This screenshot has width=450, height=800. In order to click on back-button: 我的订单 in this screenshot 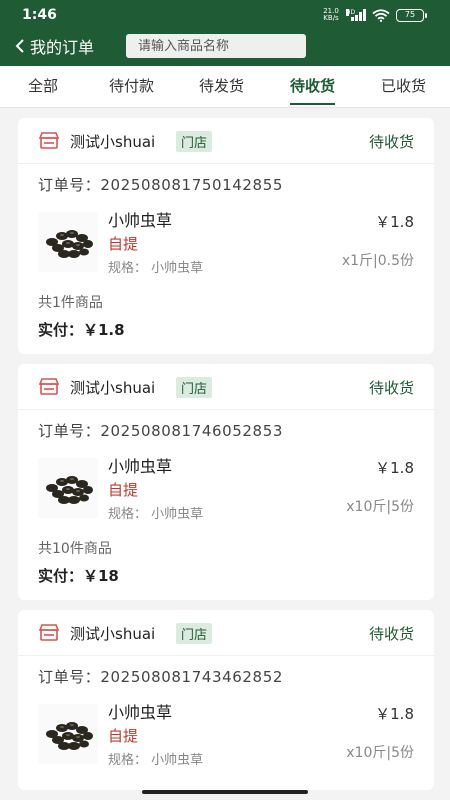, I will do `click(54, 46)`.